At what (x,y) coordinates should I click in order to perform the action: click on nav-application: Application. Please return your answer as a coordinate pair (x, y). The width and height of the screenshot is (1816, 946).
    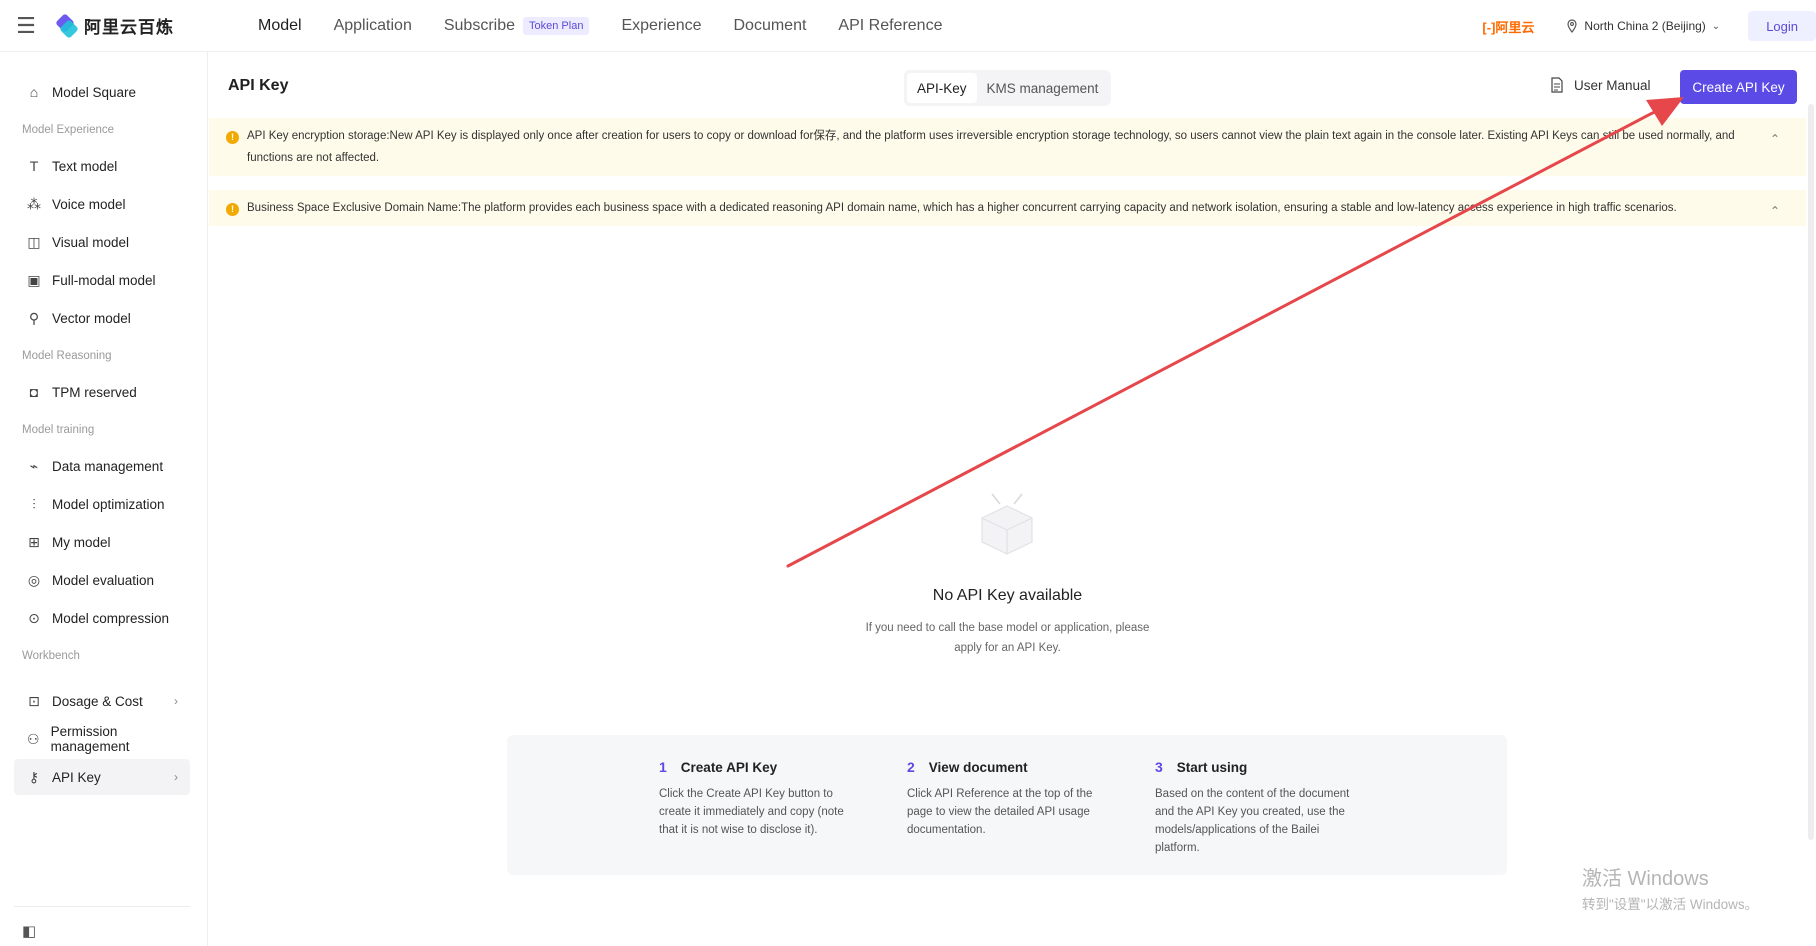
    Looking at the image, I should click on (373, 26).